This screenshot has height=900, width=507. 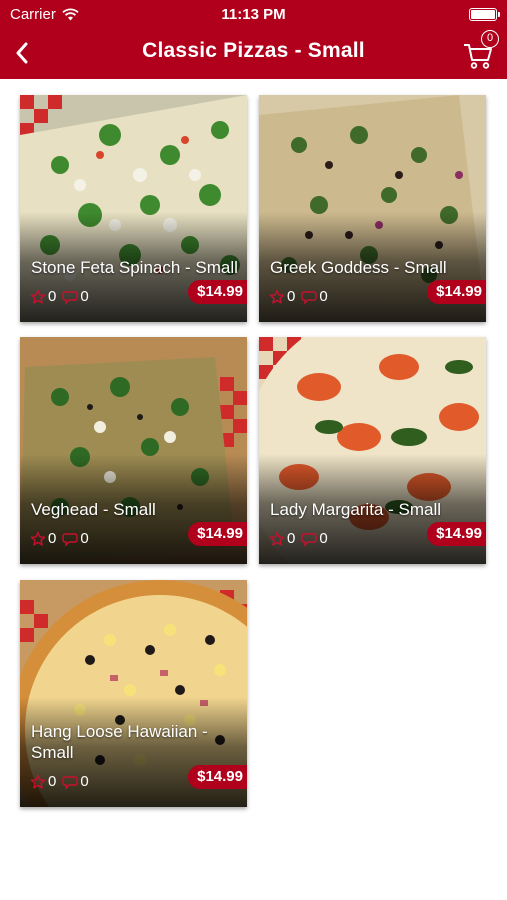 I want to click on back-button, so click(x=22, y=53).